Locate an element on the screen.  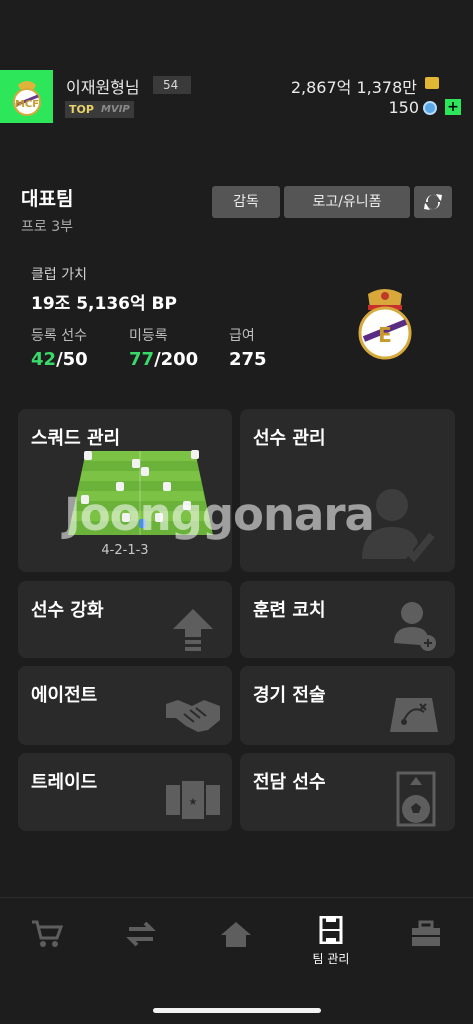
match-tactics-label: 경기 전술 is located at coordinates (289, 695).